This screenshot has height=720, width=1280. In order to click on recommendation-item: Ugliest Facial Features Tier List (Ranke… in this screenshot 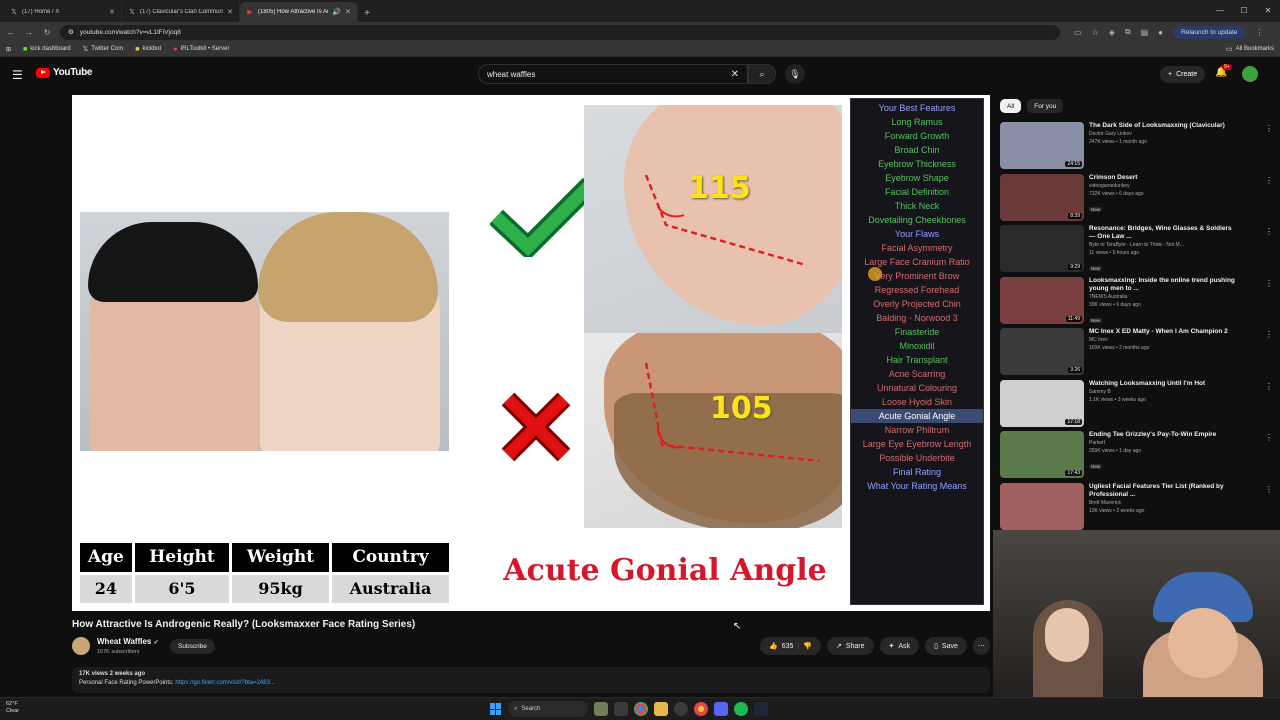, I will do `click(1137, 508)`.